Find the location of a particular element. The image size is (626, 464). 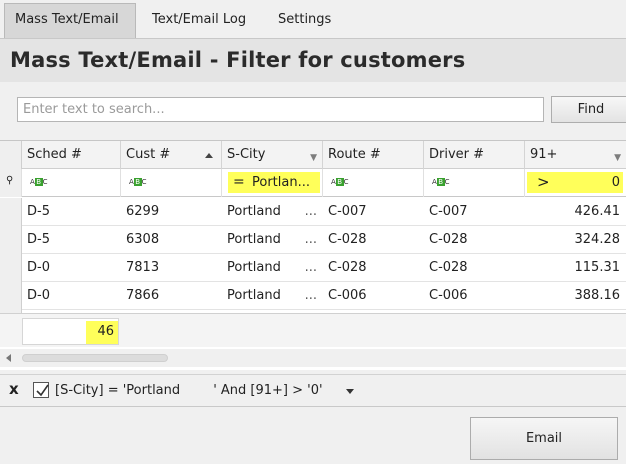

table-row: D-0 7866 Portland... C-006 C-006 388.16 is located at coordinates (313, 296).